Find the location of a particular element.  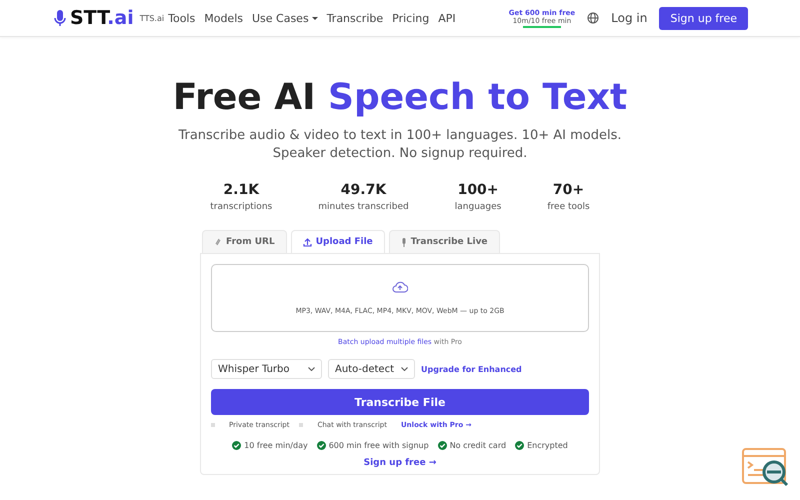

stat-value: 2.1K is located at coordinates (241, 190).